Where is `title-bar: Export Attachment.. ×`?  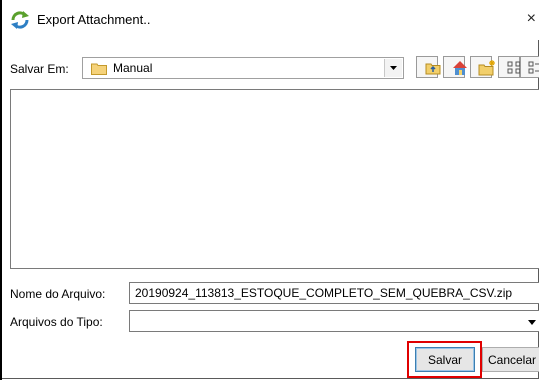 title-bar: Export Attachment.. × is located at coordinates (270, 20).